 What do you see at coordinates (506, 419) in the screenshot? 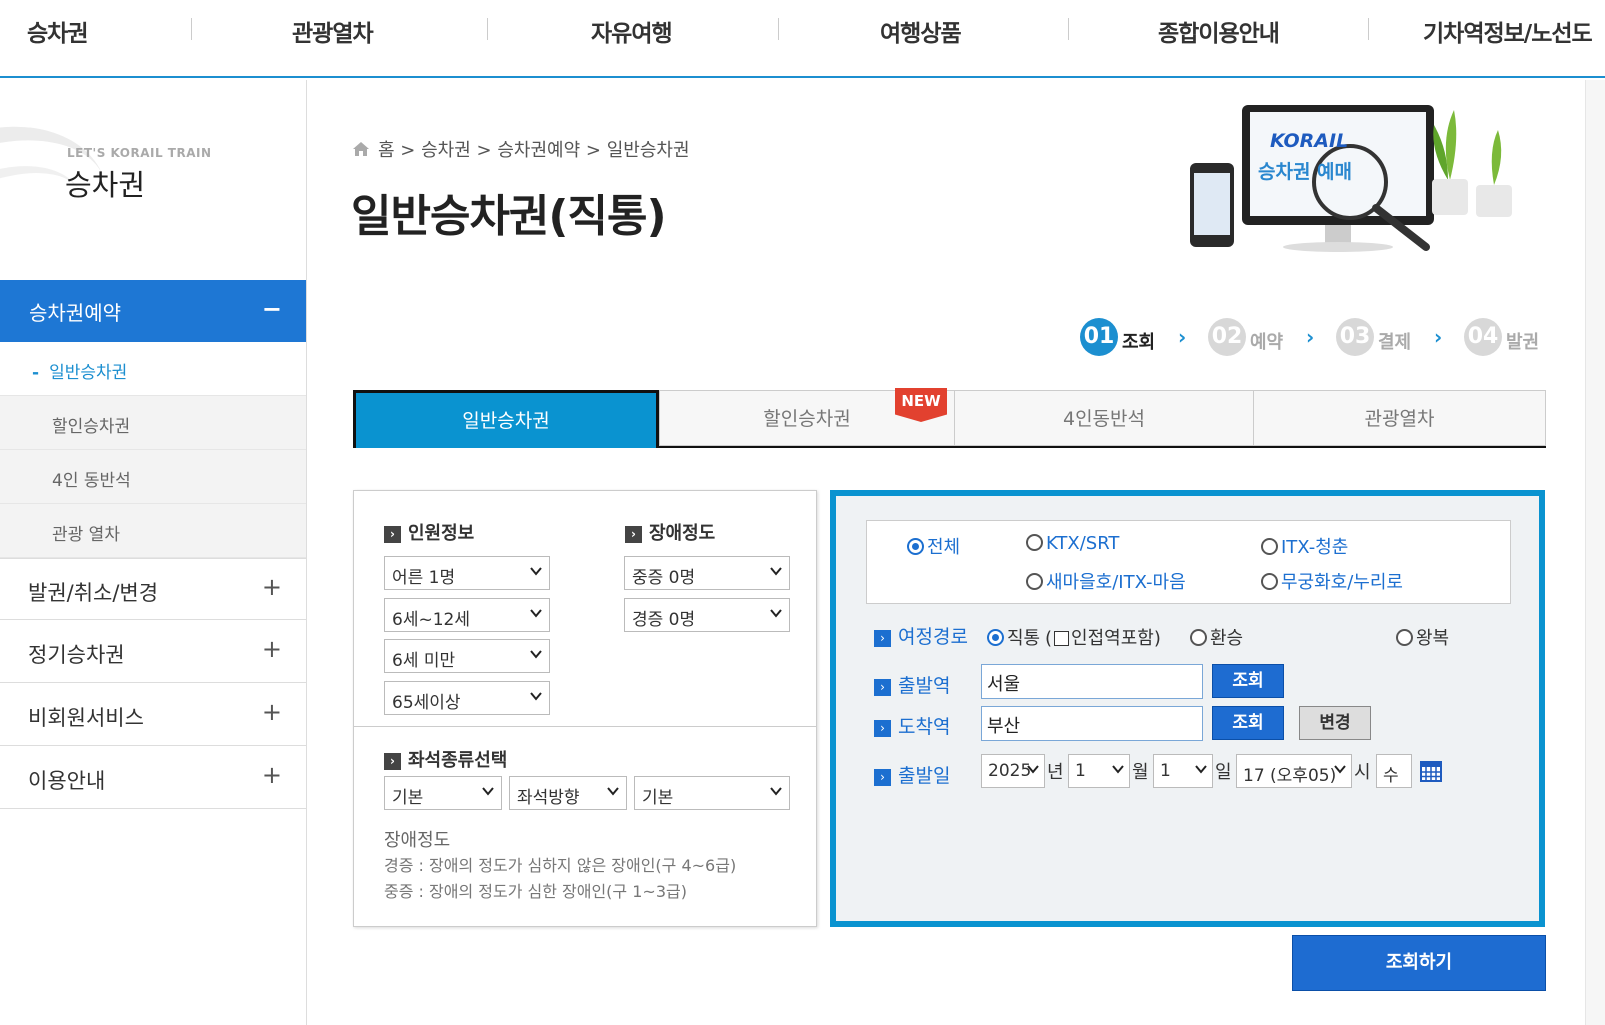
I see `tab-general-ticket: 일반승차권` at bounding box center [506, 419].